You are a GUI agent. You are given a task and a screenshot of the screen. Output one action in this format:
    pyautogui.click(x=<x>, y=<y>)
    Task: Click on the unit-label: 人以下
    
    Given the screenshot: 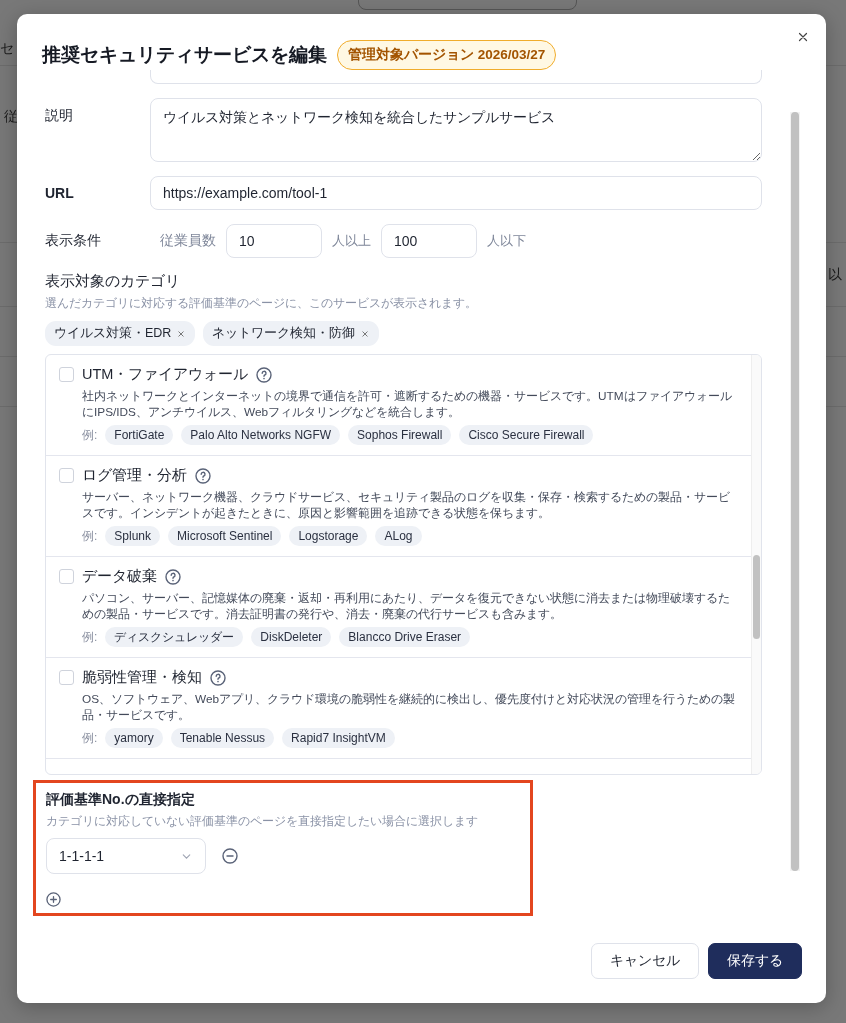 What is the action you would take?
    pyautogui.click(x=506, y=241)
    